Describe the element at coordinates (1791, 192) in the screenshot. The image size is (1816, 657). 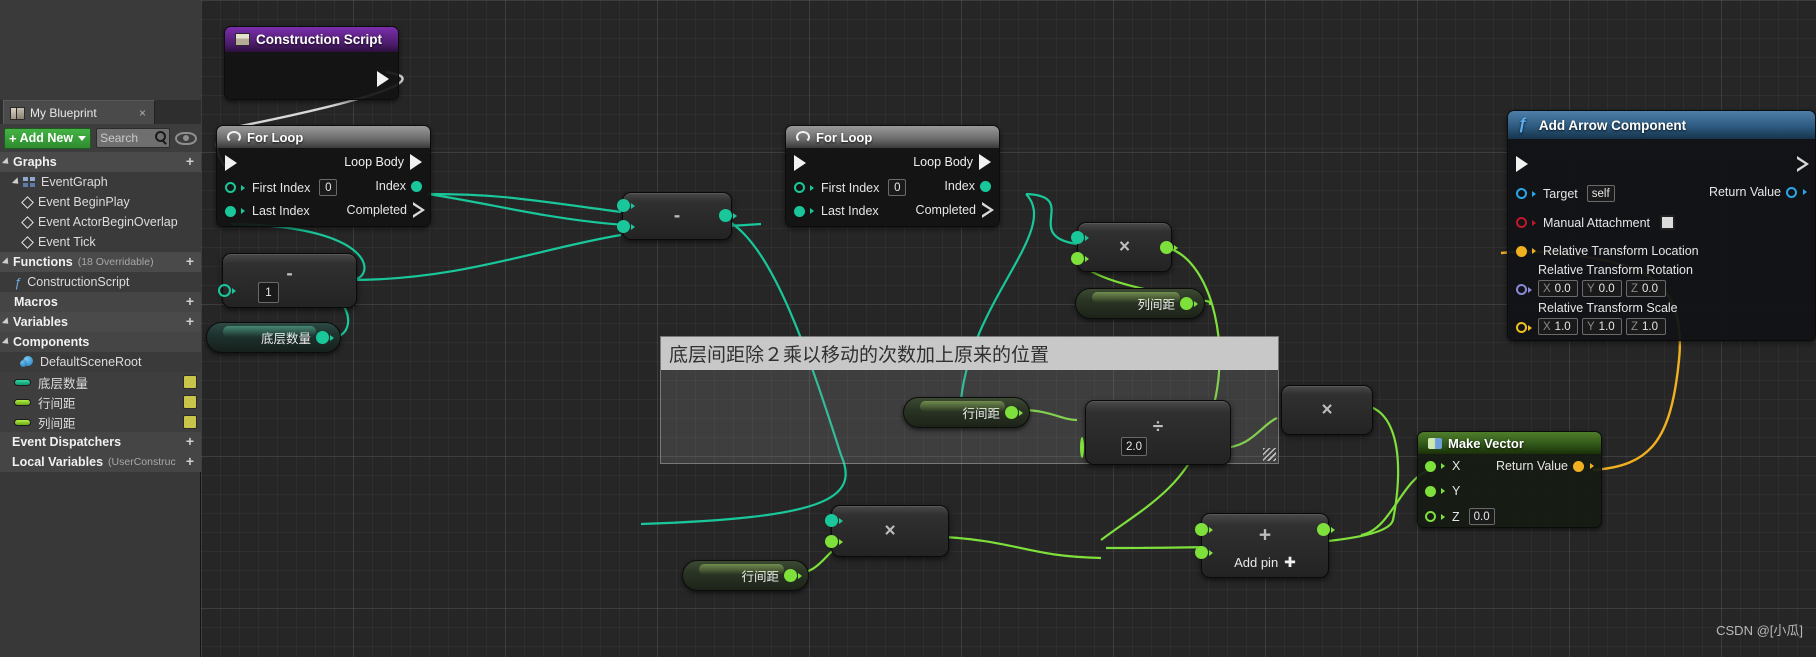
I see `return-value-pin` at that location.